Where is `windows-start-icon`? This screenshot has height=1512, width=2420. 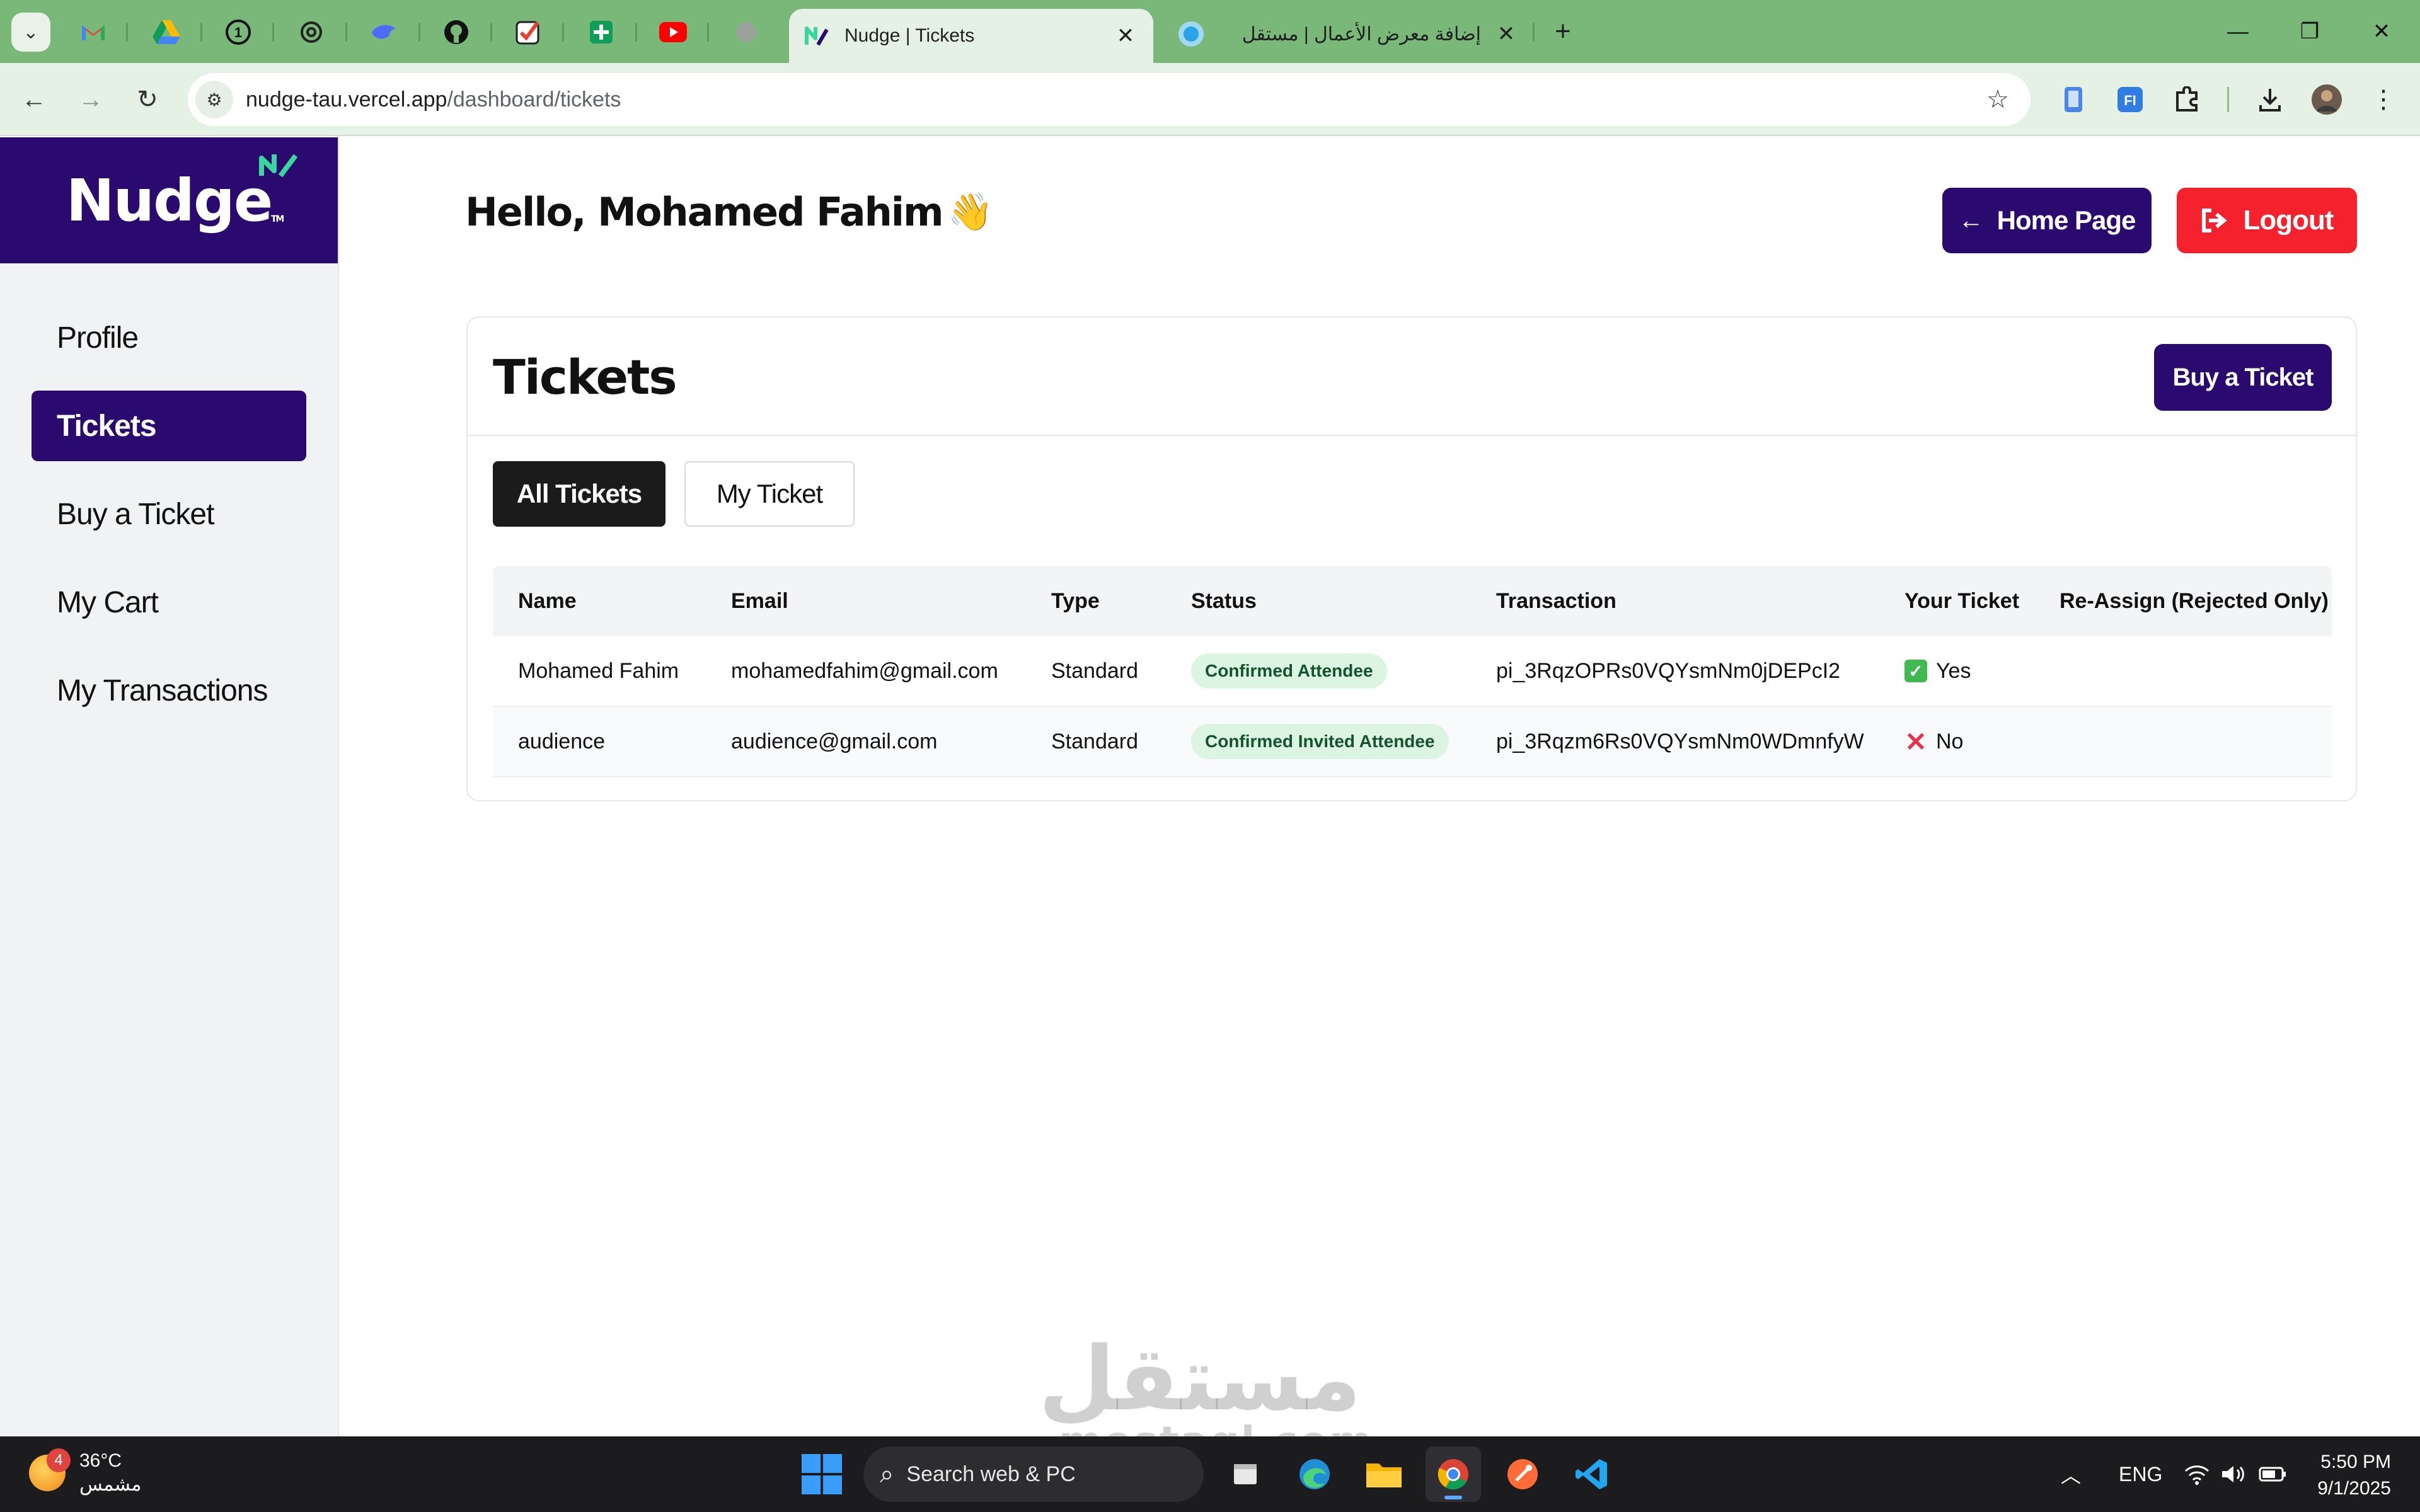 windows-start-icon is located at coordinates (822, 1474).